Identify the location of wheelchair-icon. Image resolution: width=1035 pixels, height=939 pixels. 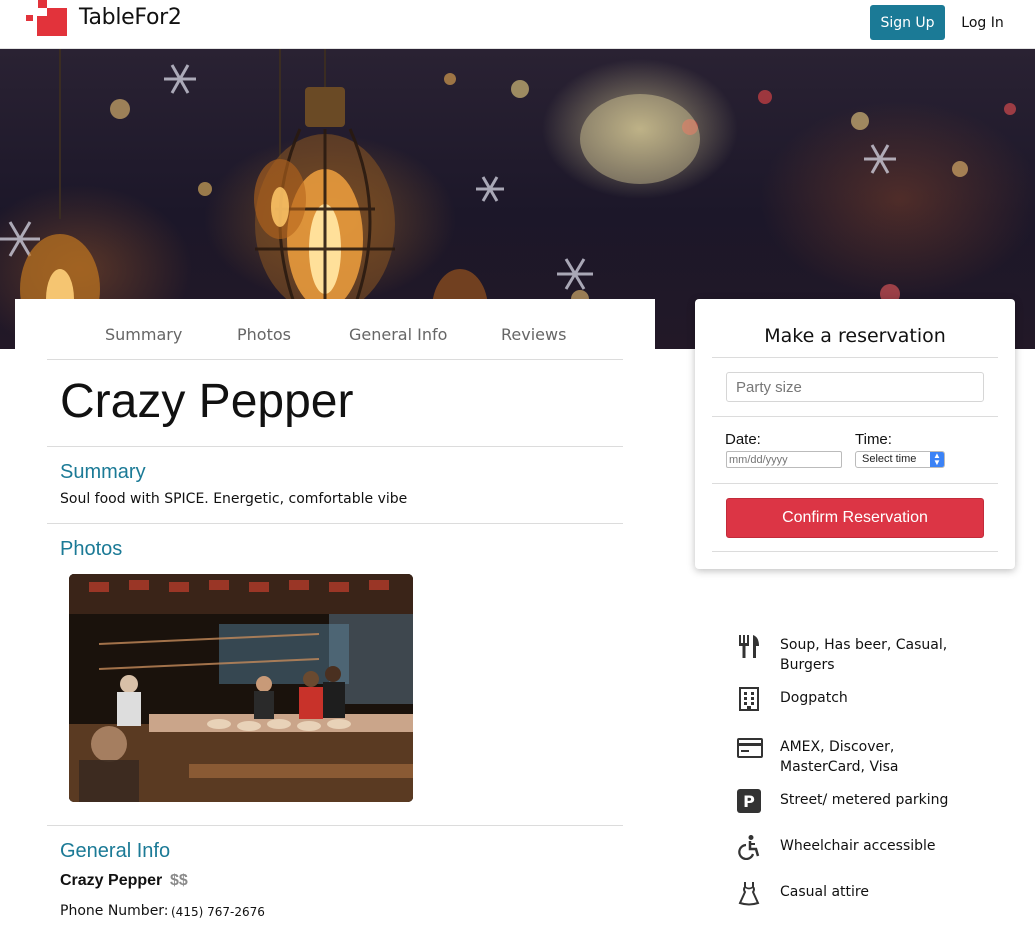
(749, 847).